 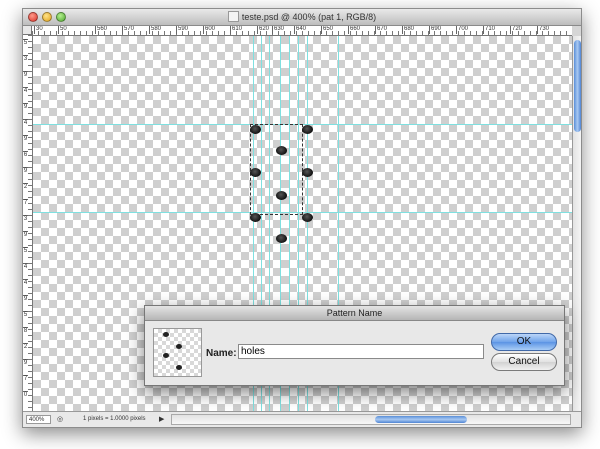 What do you see at coordinates (27, 30) in the screenshot?
I see `ruler-origin` at bounding box center [27, 30].